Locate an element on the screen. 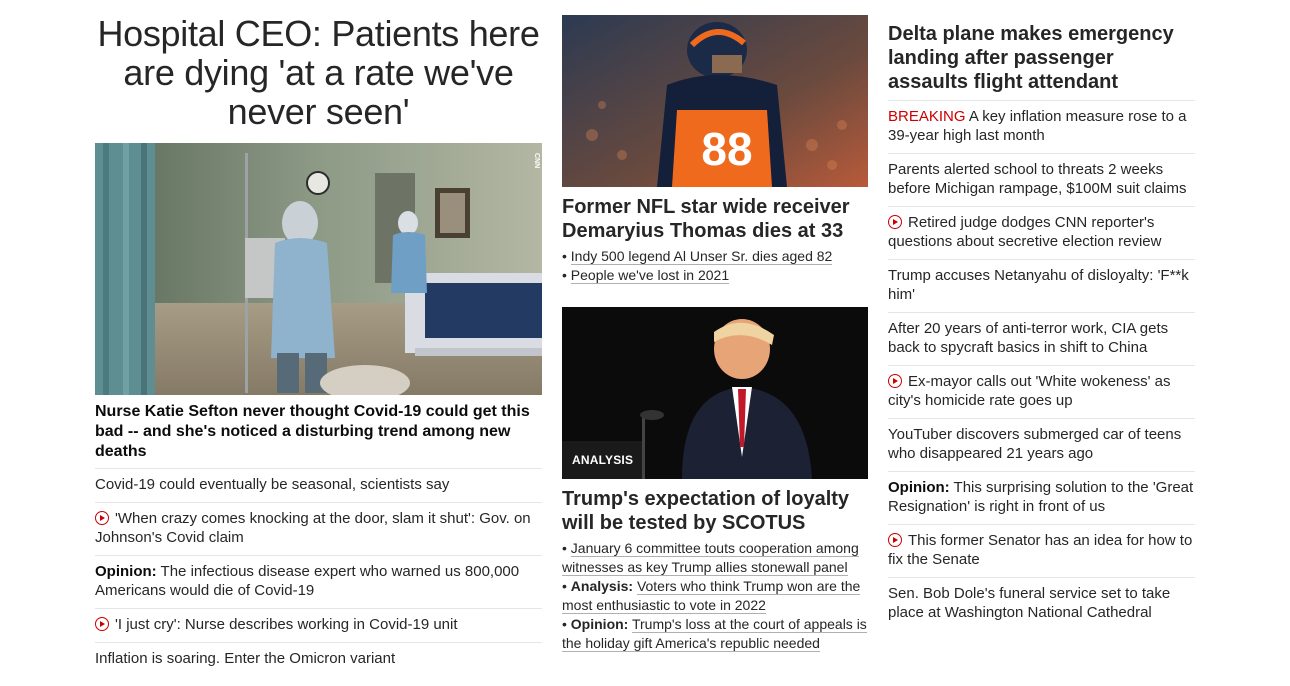 The height and width of the screenshot is (686, 1290). hero-image: CNN is located at coordinates (318, 269).